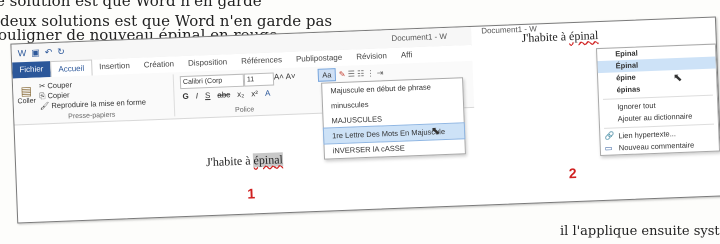 Image resolution: width=720 pixels, height=244 pixels. Describe the element at coordinates (254, 93) in the screenshot. I see `superscript-icon: x²` at that location.